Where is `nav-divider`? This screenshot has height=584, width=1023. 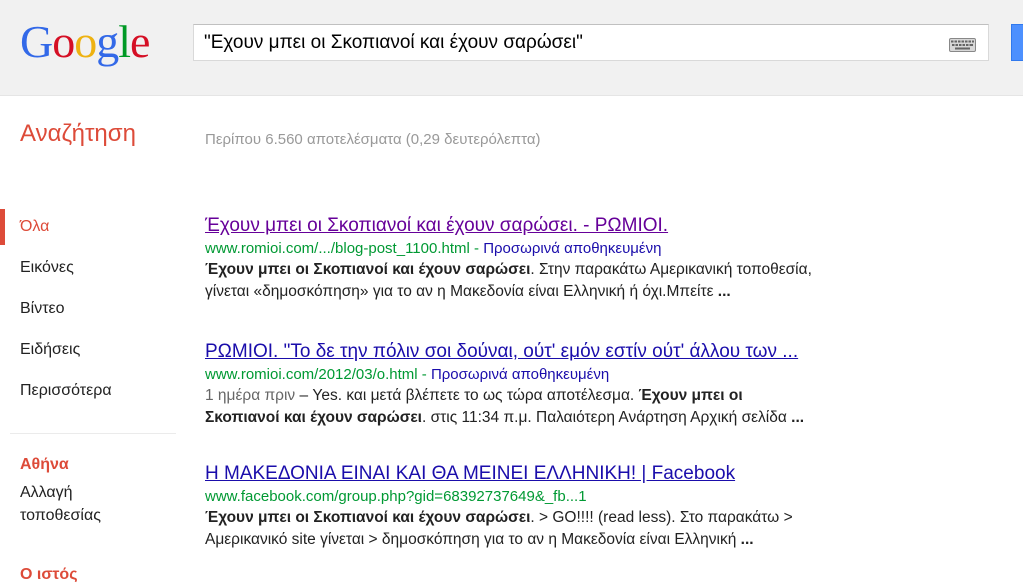 nav-divider is located at coordinates (93, 433).